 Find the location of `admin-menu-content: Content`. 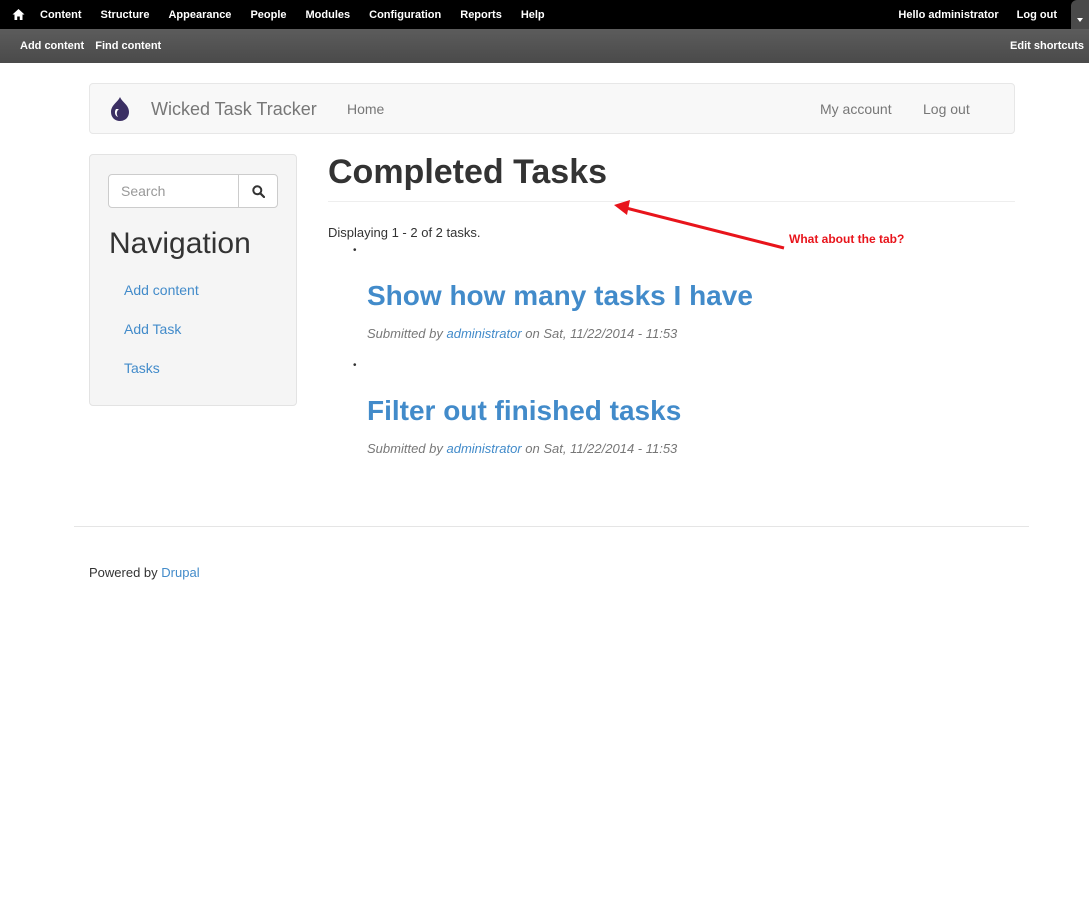

admin-menu-content: Content is located at coordinates (61, 15).